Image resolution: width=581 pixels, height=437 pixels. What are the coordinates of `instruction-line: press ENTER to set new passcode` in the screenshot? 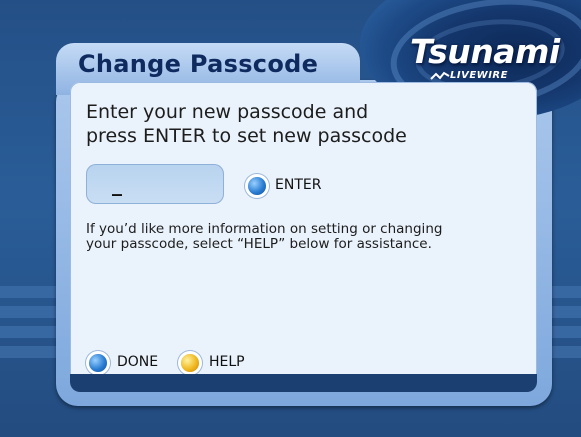 It's located at (246, 136).